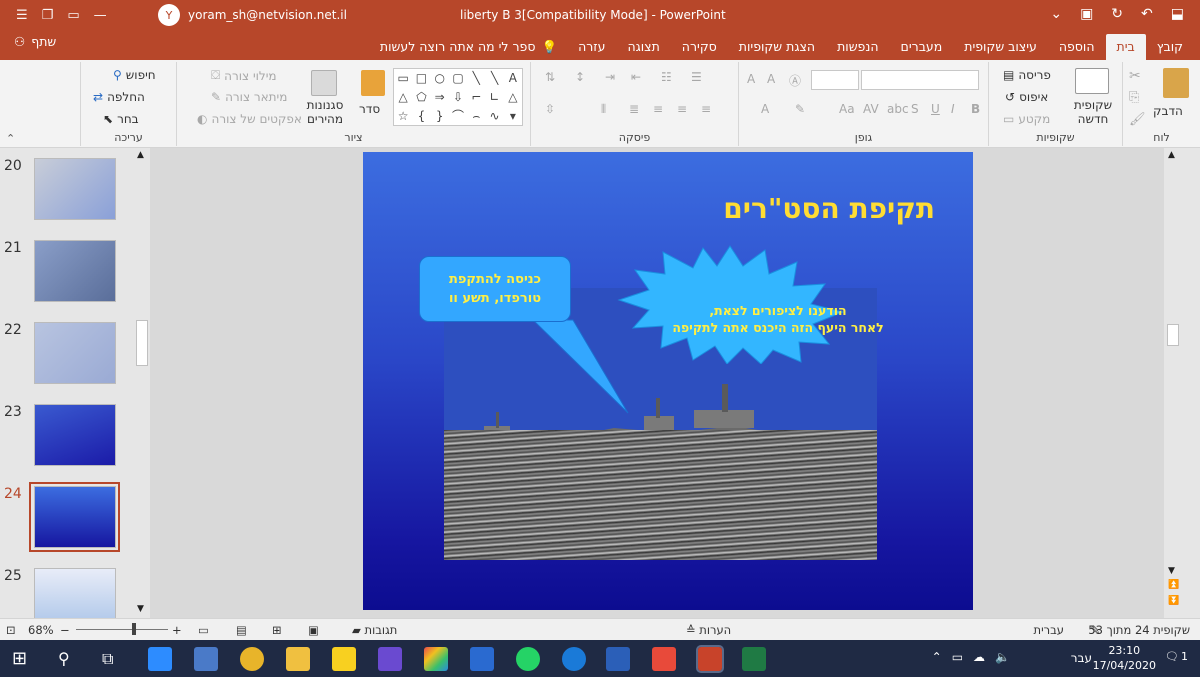 The height and width of the screenshot is (677, 1200). I want to click on onenote-icon, so click(390, 659).